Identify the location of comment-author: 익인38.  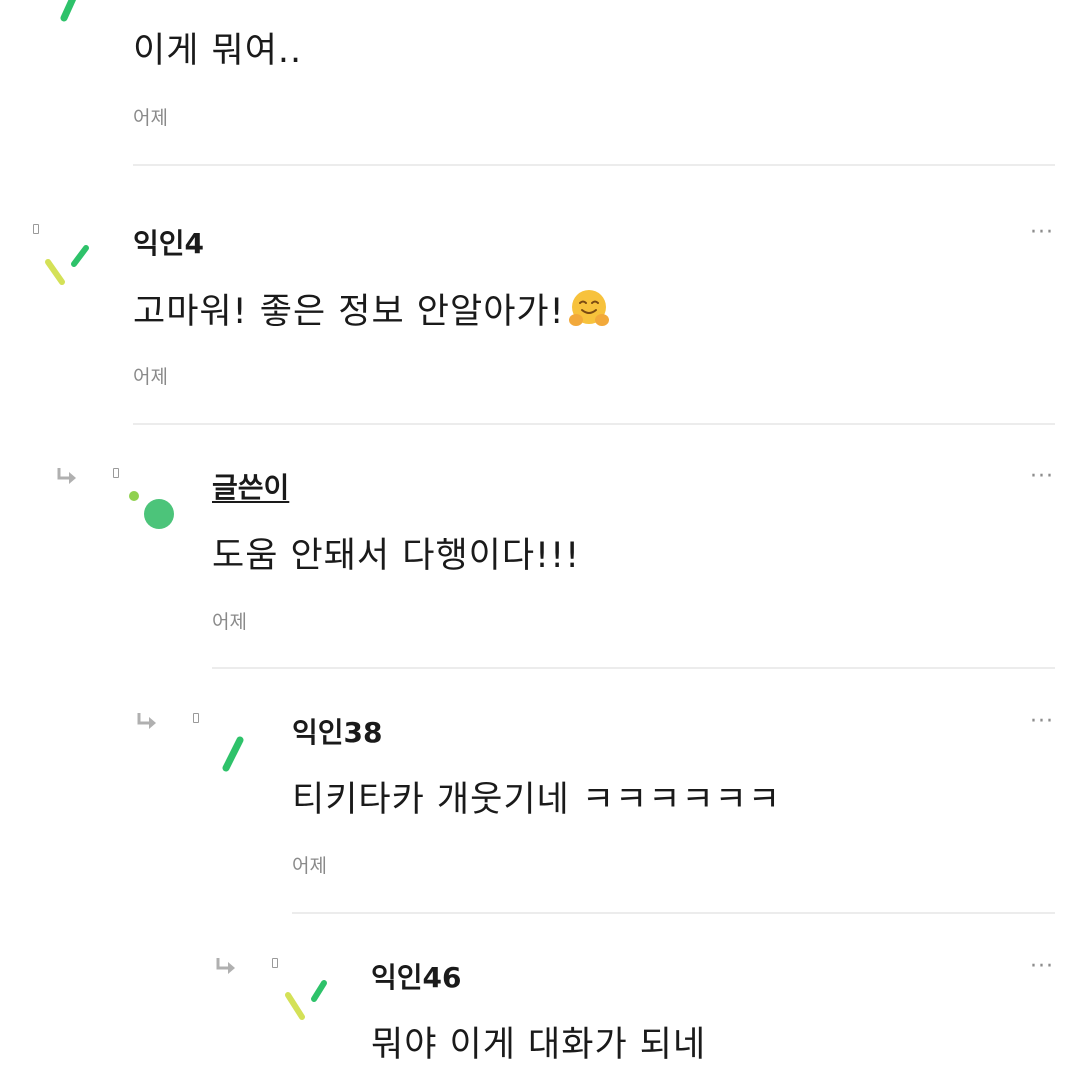
(337, 731).